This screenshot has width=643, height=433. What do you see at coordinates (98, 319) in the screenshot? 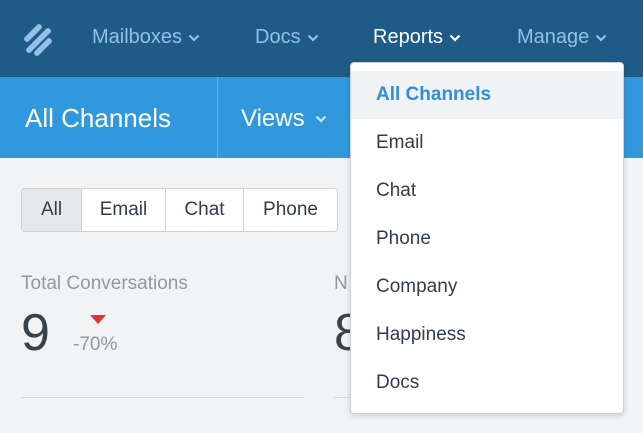
I see `trend-down-icon` at bounding box center [98, 319].